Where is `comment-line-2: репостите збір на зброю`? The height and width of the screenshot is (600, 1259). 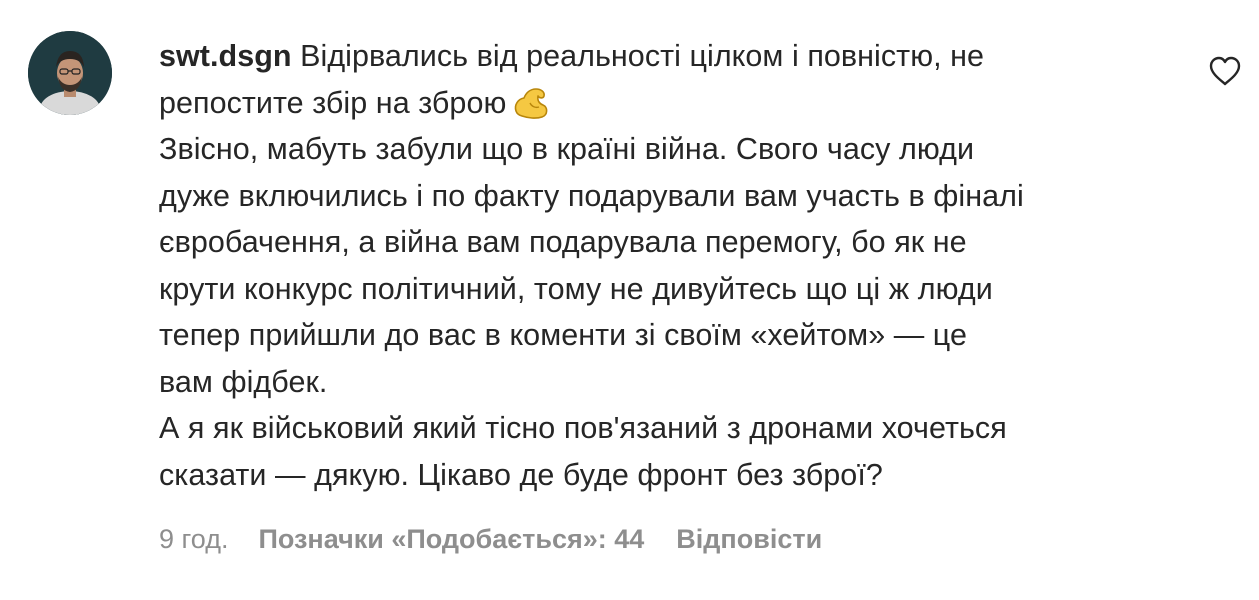
comment-line-2: репостите збір на зброю is located at coordinates (674, 103).